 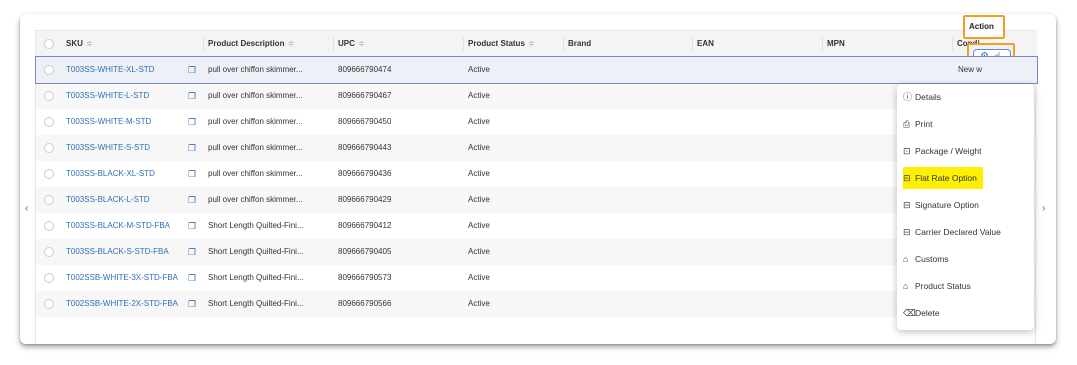 I want to click on column-header-label: Product Status, so click(x=496, y=43).